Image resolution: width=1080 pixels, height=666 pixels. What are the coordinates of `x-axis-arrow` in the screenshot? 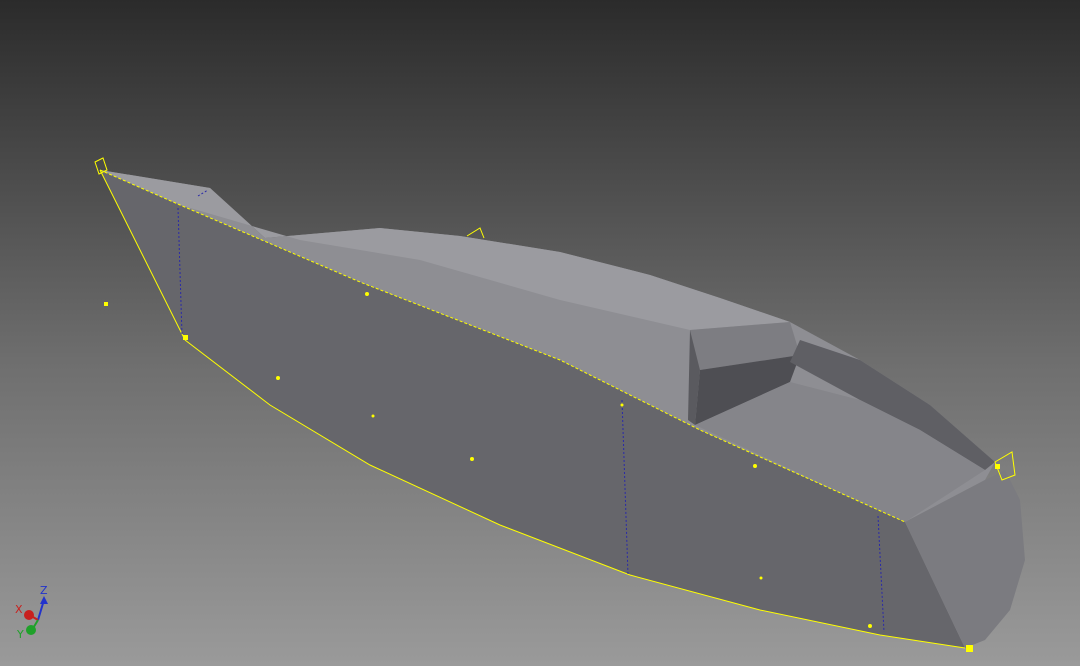 It's located at (29, 615).